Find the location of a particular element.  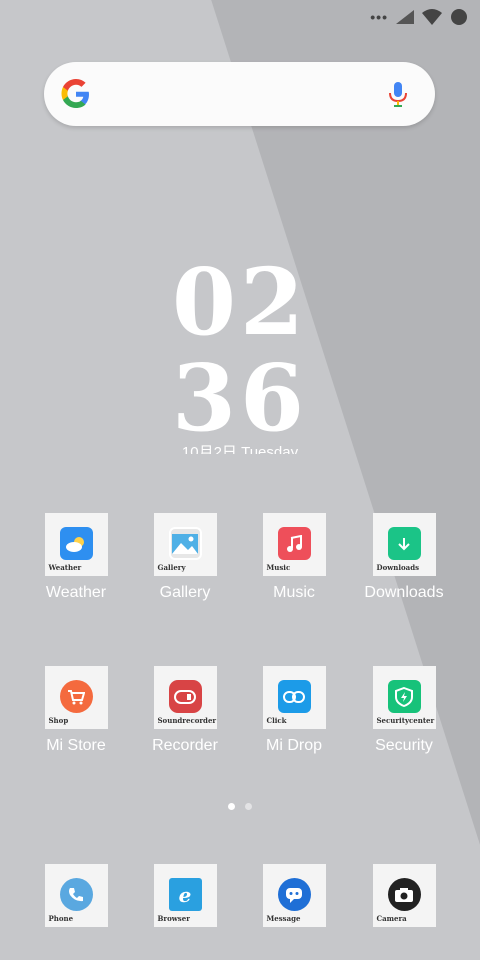

clock-minute: 36 is located at coordinates (240, 398).